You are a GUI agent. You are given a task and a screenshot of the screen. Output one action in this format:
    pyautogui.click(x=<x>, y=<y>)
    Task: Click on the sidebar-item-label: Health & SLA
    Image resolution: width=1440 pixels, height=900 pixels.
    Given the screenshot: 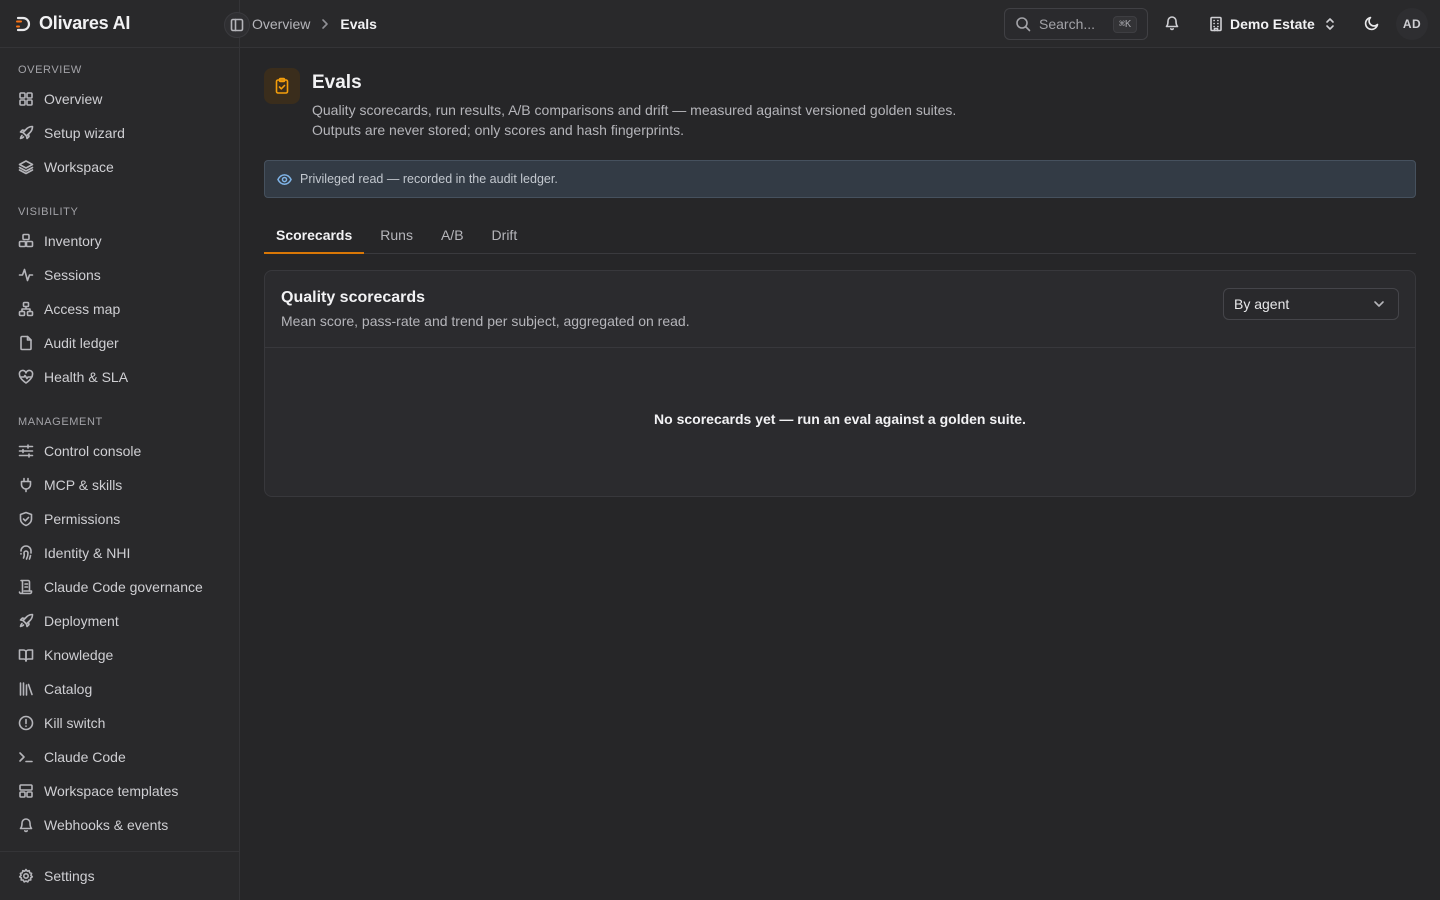 What is the action you would take?
    pyautogui.click(x=86, y=377)
    